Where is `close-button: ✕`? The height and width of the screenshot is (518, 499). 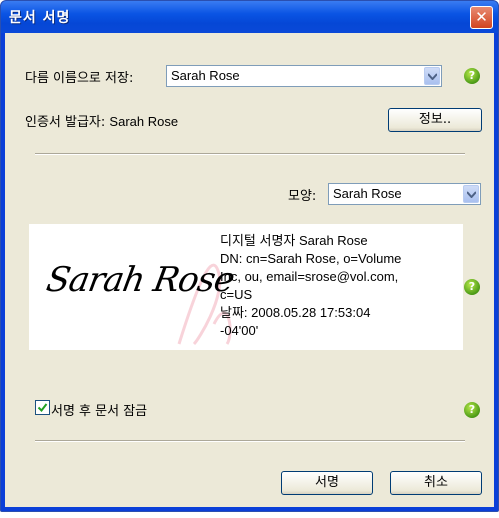 close-button: ✕ is located at coordinates (481, 17).